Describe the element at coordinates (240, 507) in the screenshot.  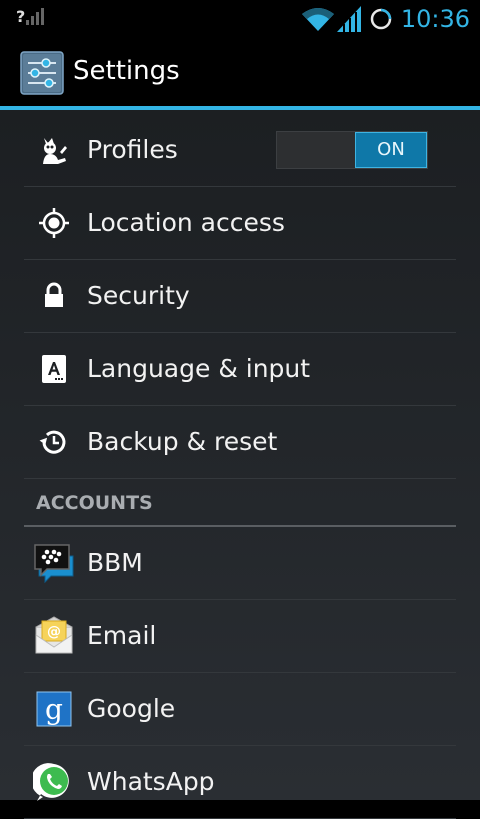
I see `accounts-section-header: ACCOUNTS` at that location.